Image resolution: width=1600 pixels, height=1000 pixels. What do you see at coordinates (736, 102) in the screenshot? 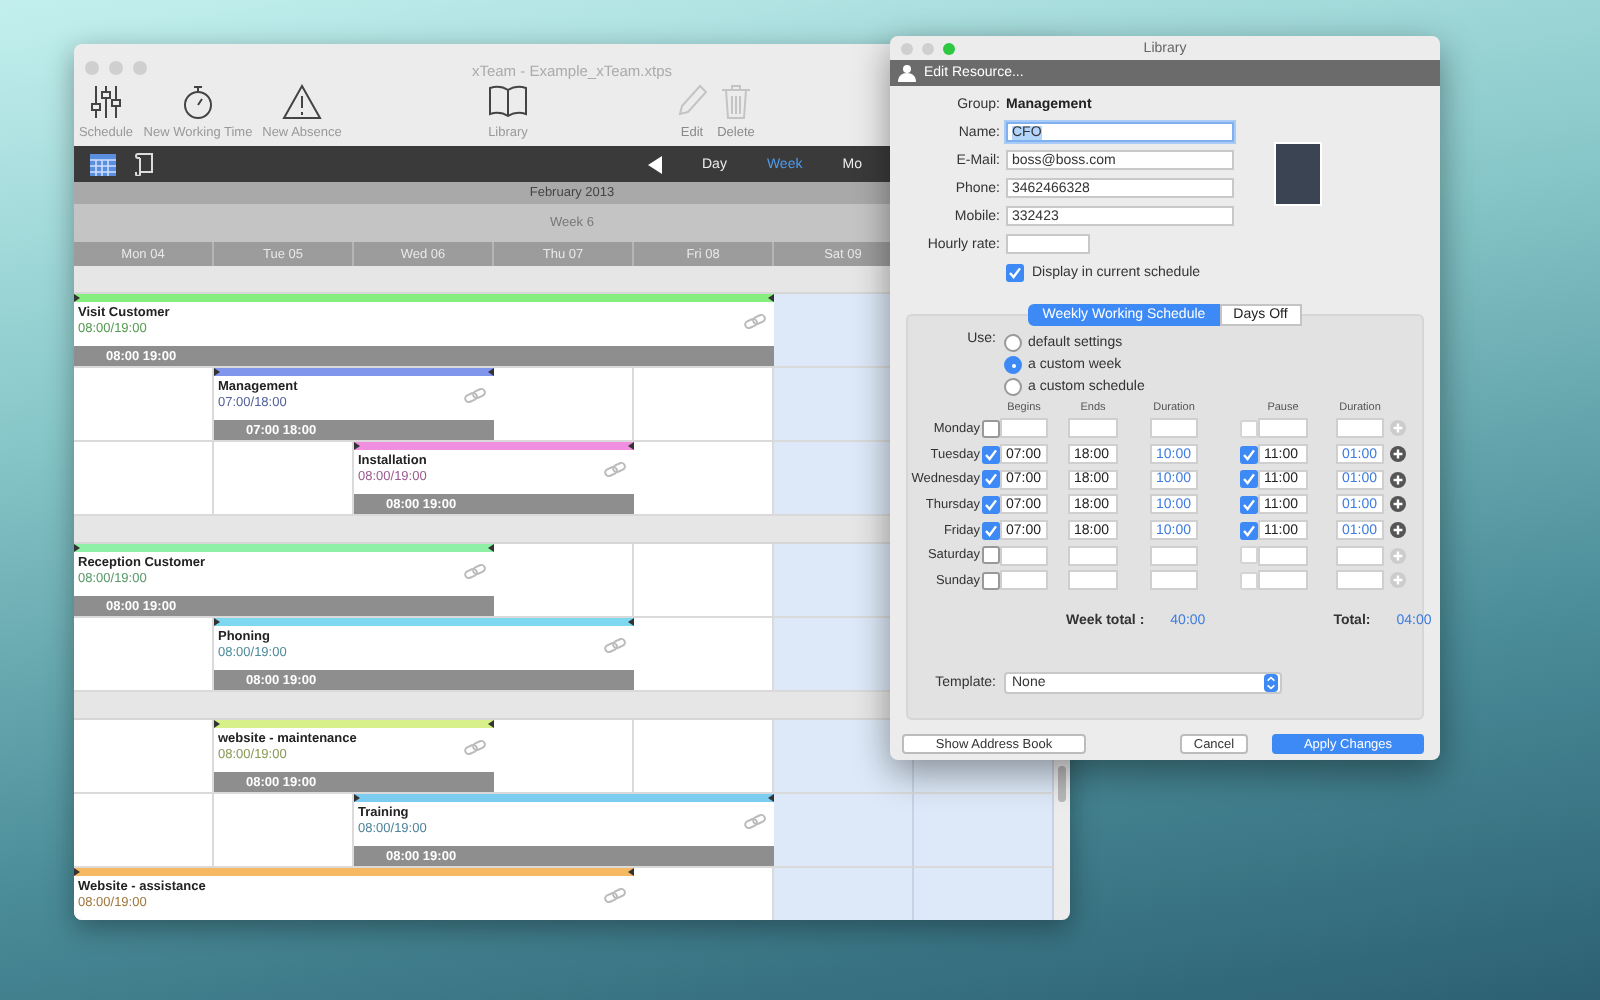
I see `trash-icon` at bounding box center [736, 102].